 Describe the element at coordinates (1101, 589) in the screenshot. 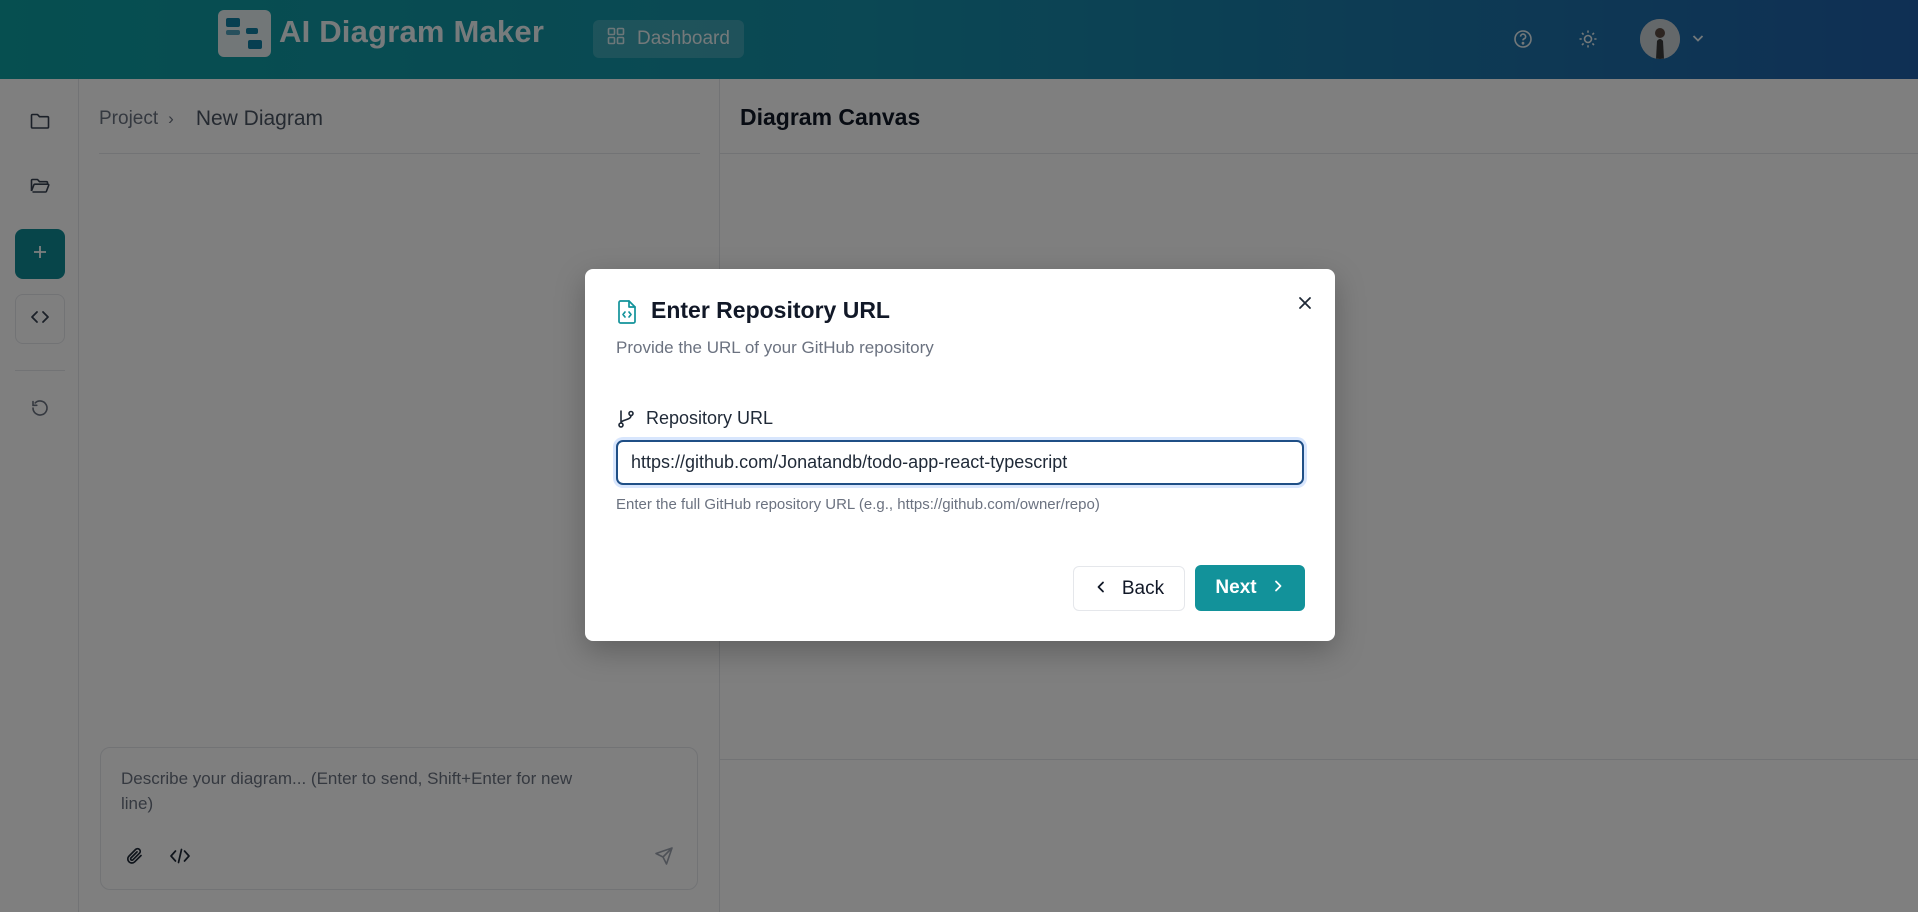

I see `chevron-left-icon` at that location.